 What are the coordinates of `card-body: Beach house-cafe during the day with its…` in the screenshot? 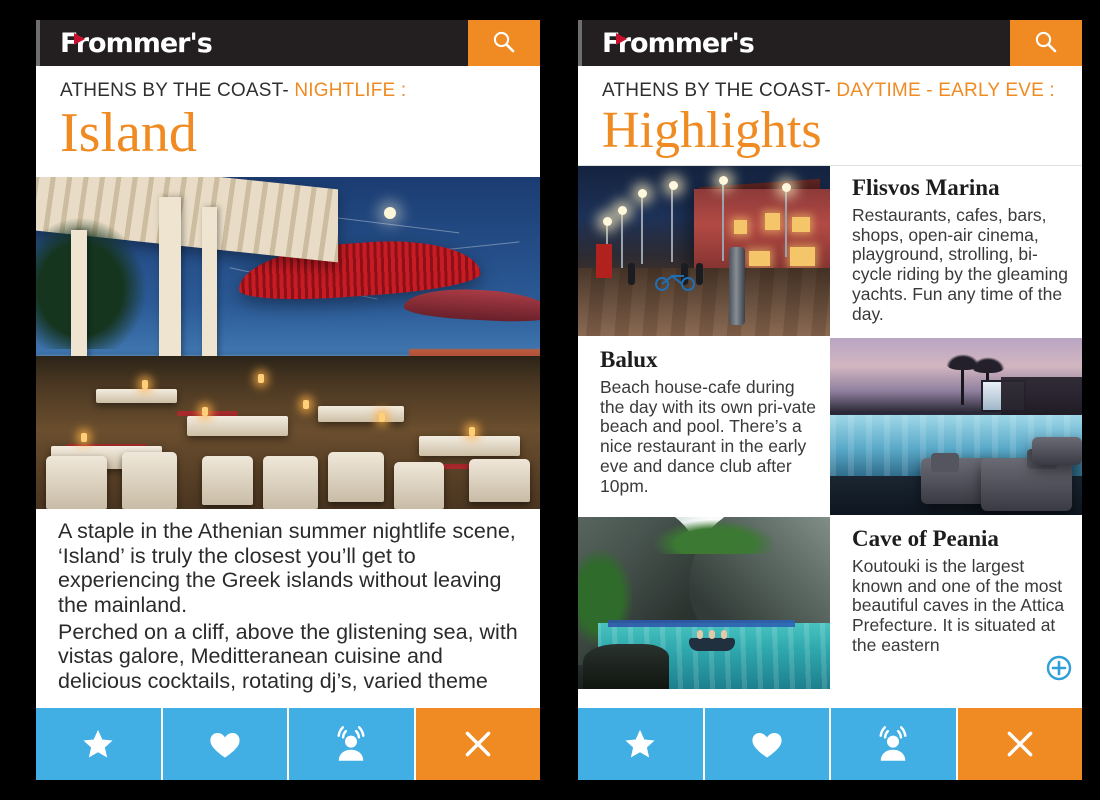 It's located at (708, 436).